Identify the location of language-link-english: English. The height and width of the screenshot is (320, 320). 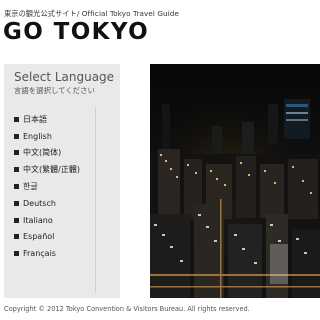
(47, 136).